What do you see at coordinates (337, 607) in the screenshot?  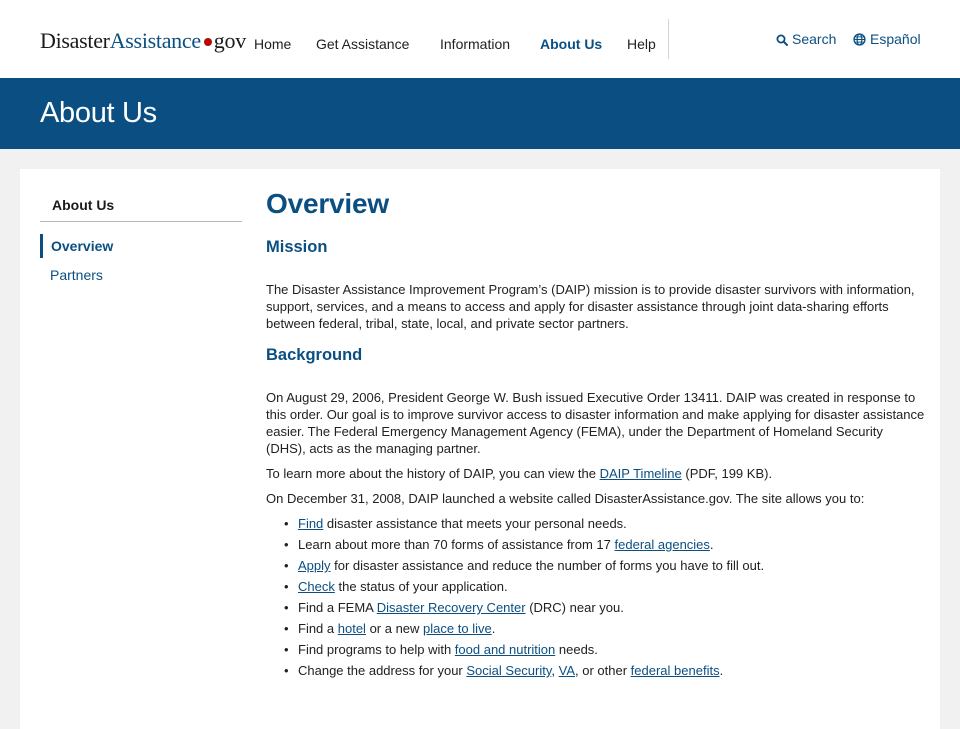 I see `list-item-text: Find a FEMA` at bounding box center [337, 607].